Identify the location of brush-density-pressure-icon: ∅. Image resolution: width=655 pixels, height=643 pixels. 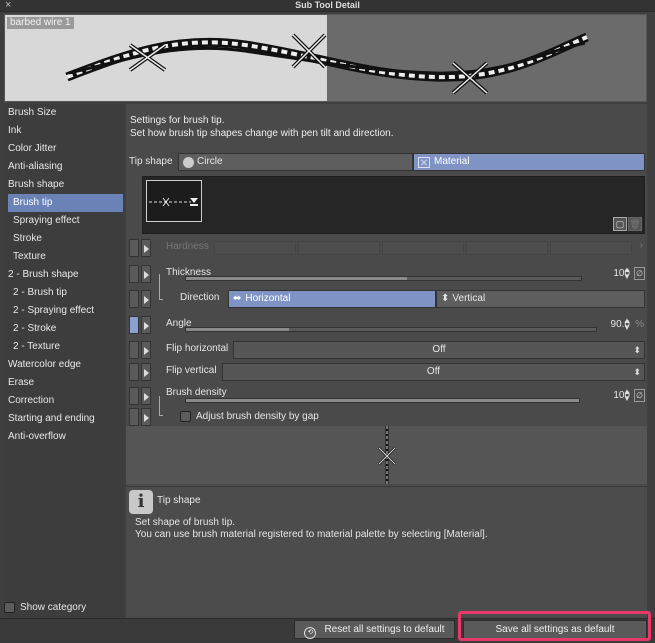
(639, 395).